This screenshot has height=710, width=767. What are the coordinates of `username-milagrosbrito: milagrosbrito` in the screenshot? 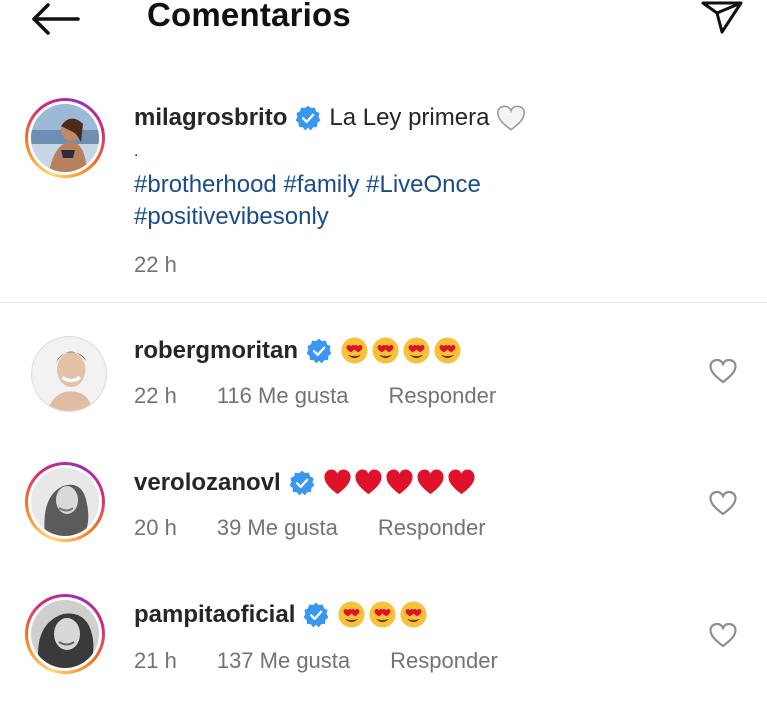 It's located at (210, 118).